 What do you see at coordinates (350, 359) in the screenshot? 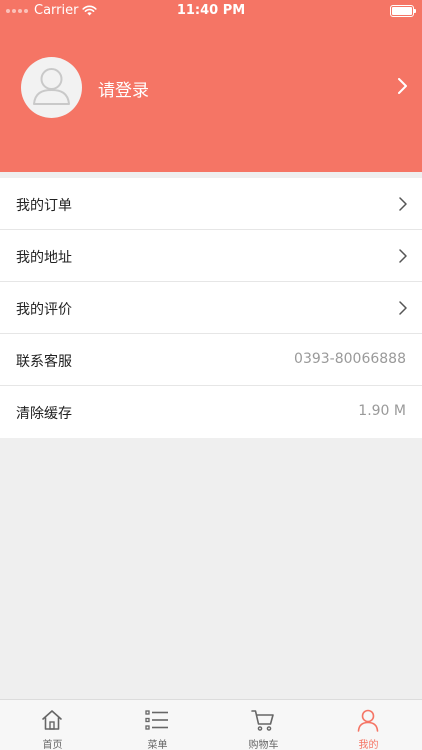
I see `phone-number: 0393-80066888` at bounding box center [350, 359].